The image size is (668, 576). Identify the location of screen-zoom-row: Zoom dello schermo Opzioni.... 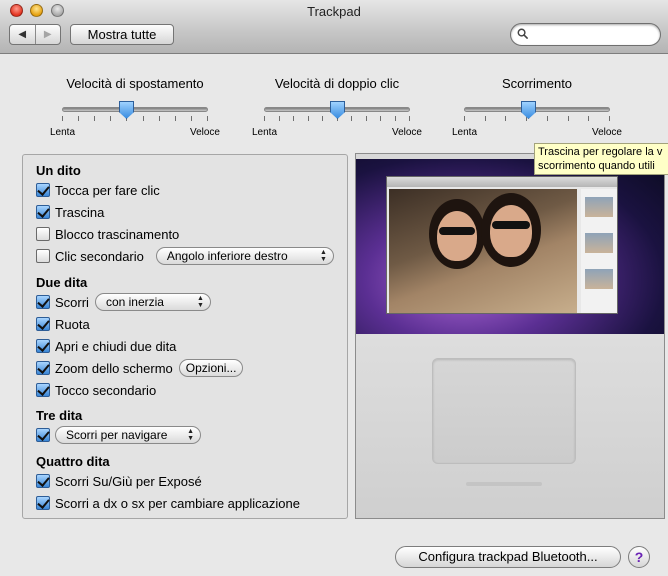
(140, 368).